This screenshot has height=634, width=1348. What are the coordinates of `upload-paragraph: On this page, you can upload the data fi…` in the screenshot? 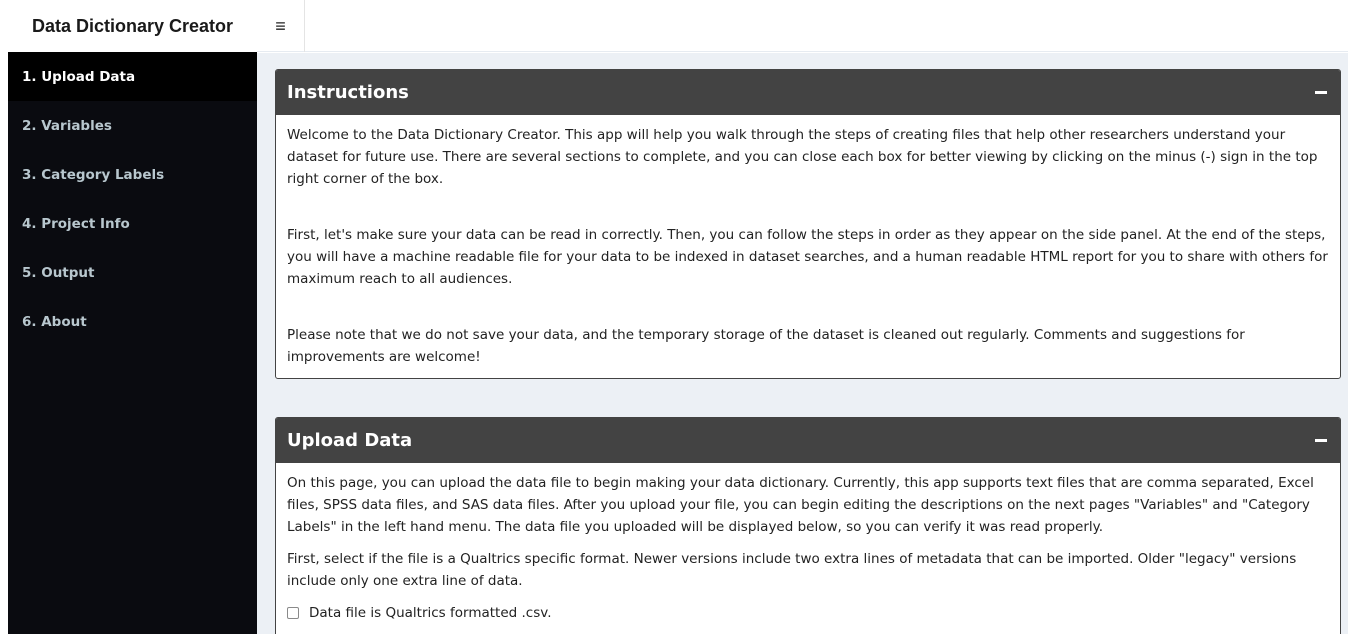 It's located at (800, 505).